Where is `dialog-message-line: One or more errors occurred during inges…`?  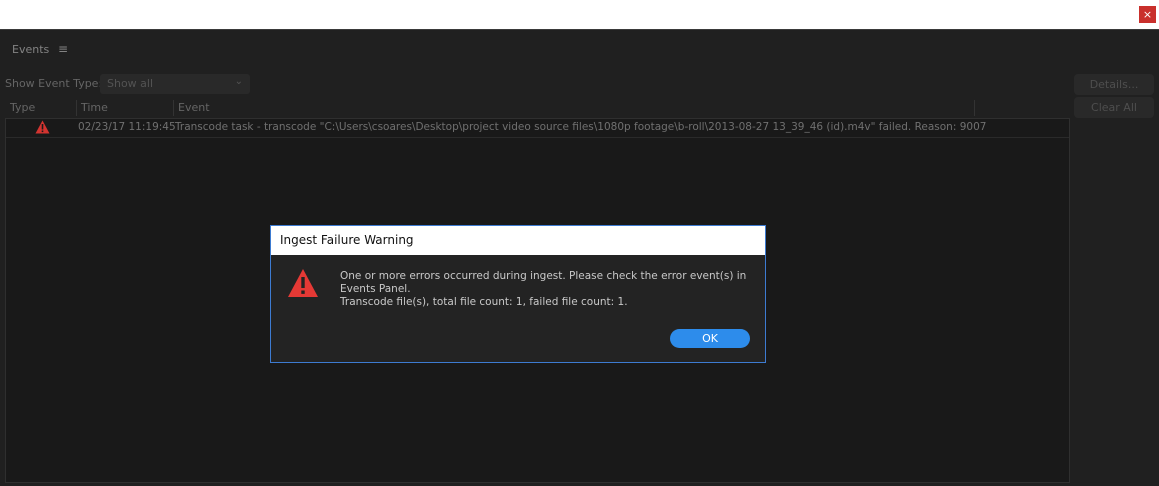 dialog-message-line: One or more errors occurred during inges… is located at coordinates (543, 276).